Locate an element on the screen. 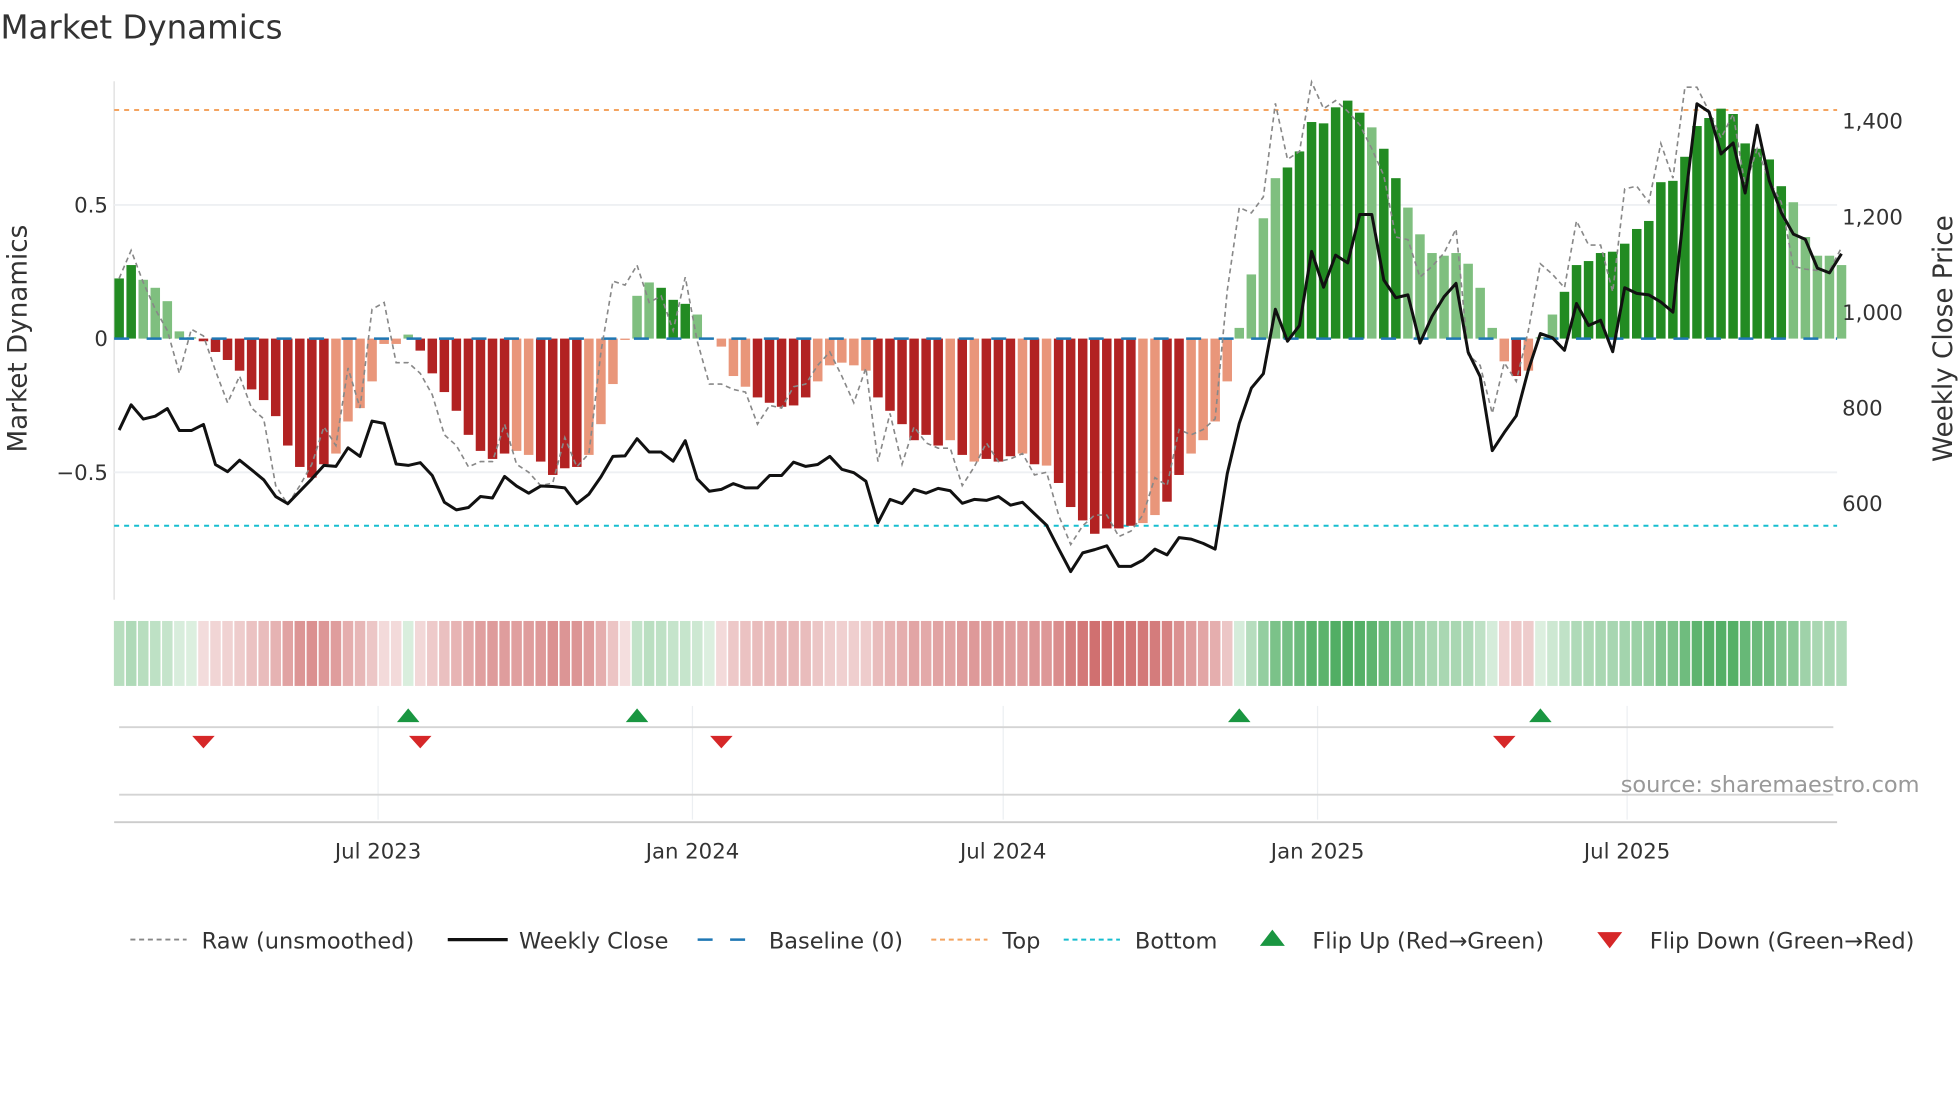 The height and width of the screenshot is (1102, 1960). right-tick-label: 800 is located at coordinates (1862, 408).